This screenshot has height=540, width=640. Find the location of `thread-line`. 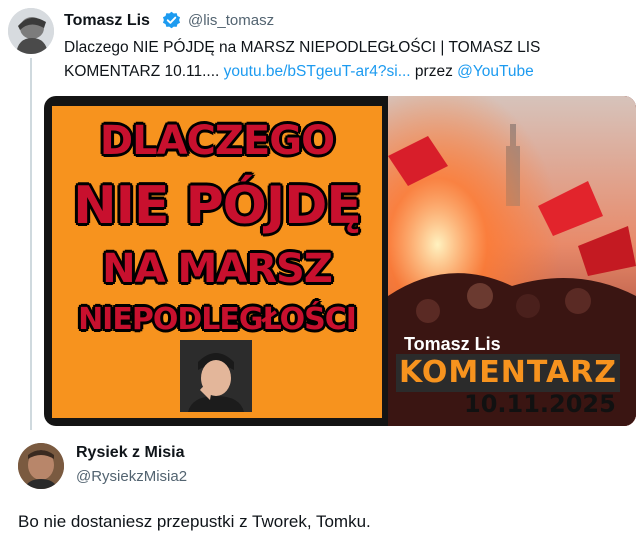

thread-line is located at coordinates (31, 244).